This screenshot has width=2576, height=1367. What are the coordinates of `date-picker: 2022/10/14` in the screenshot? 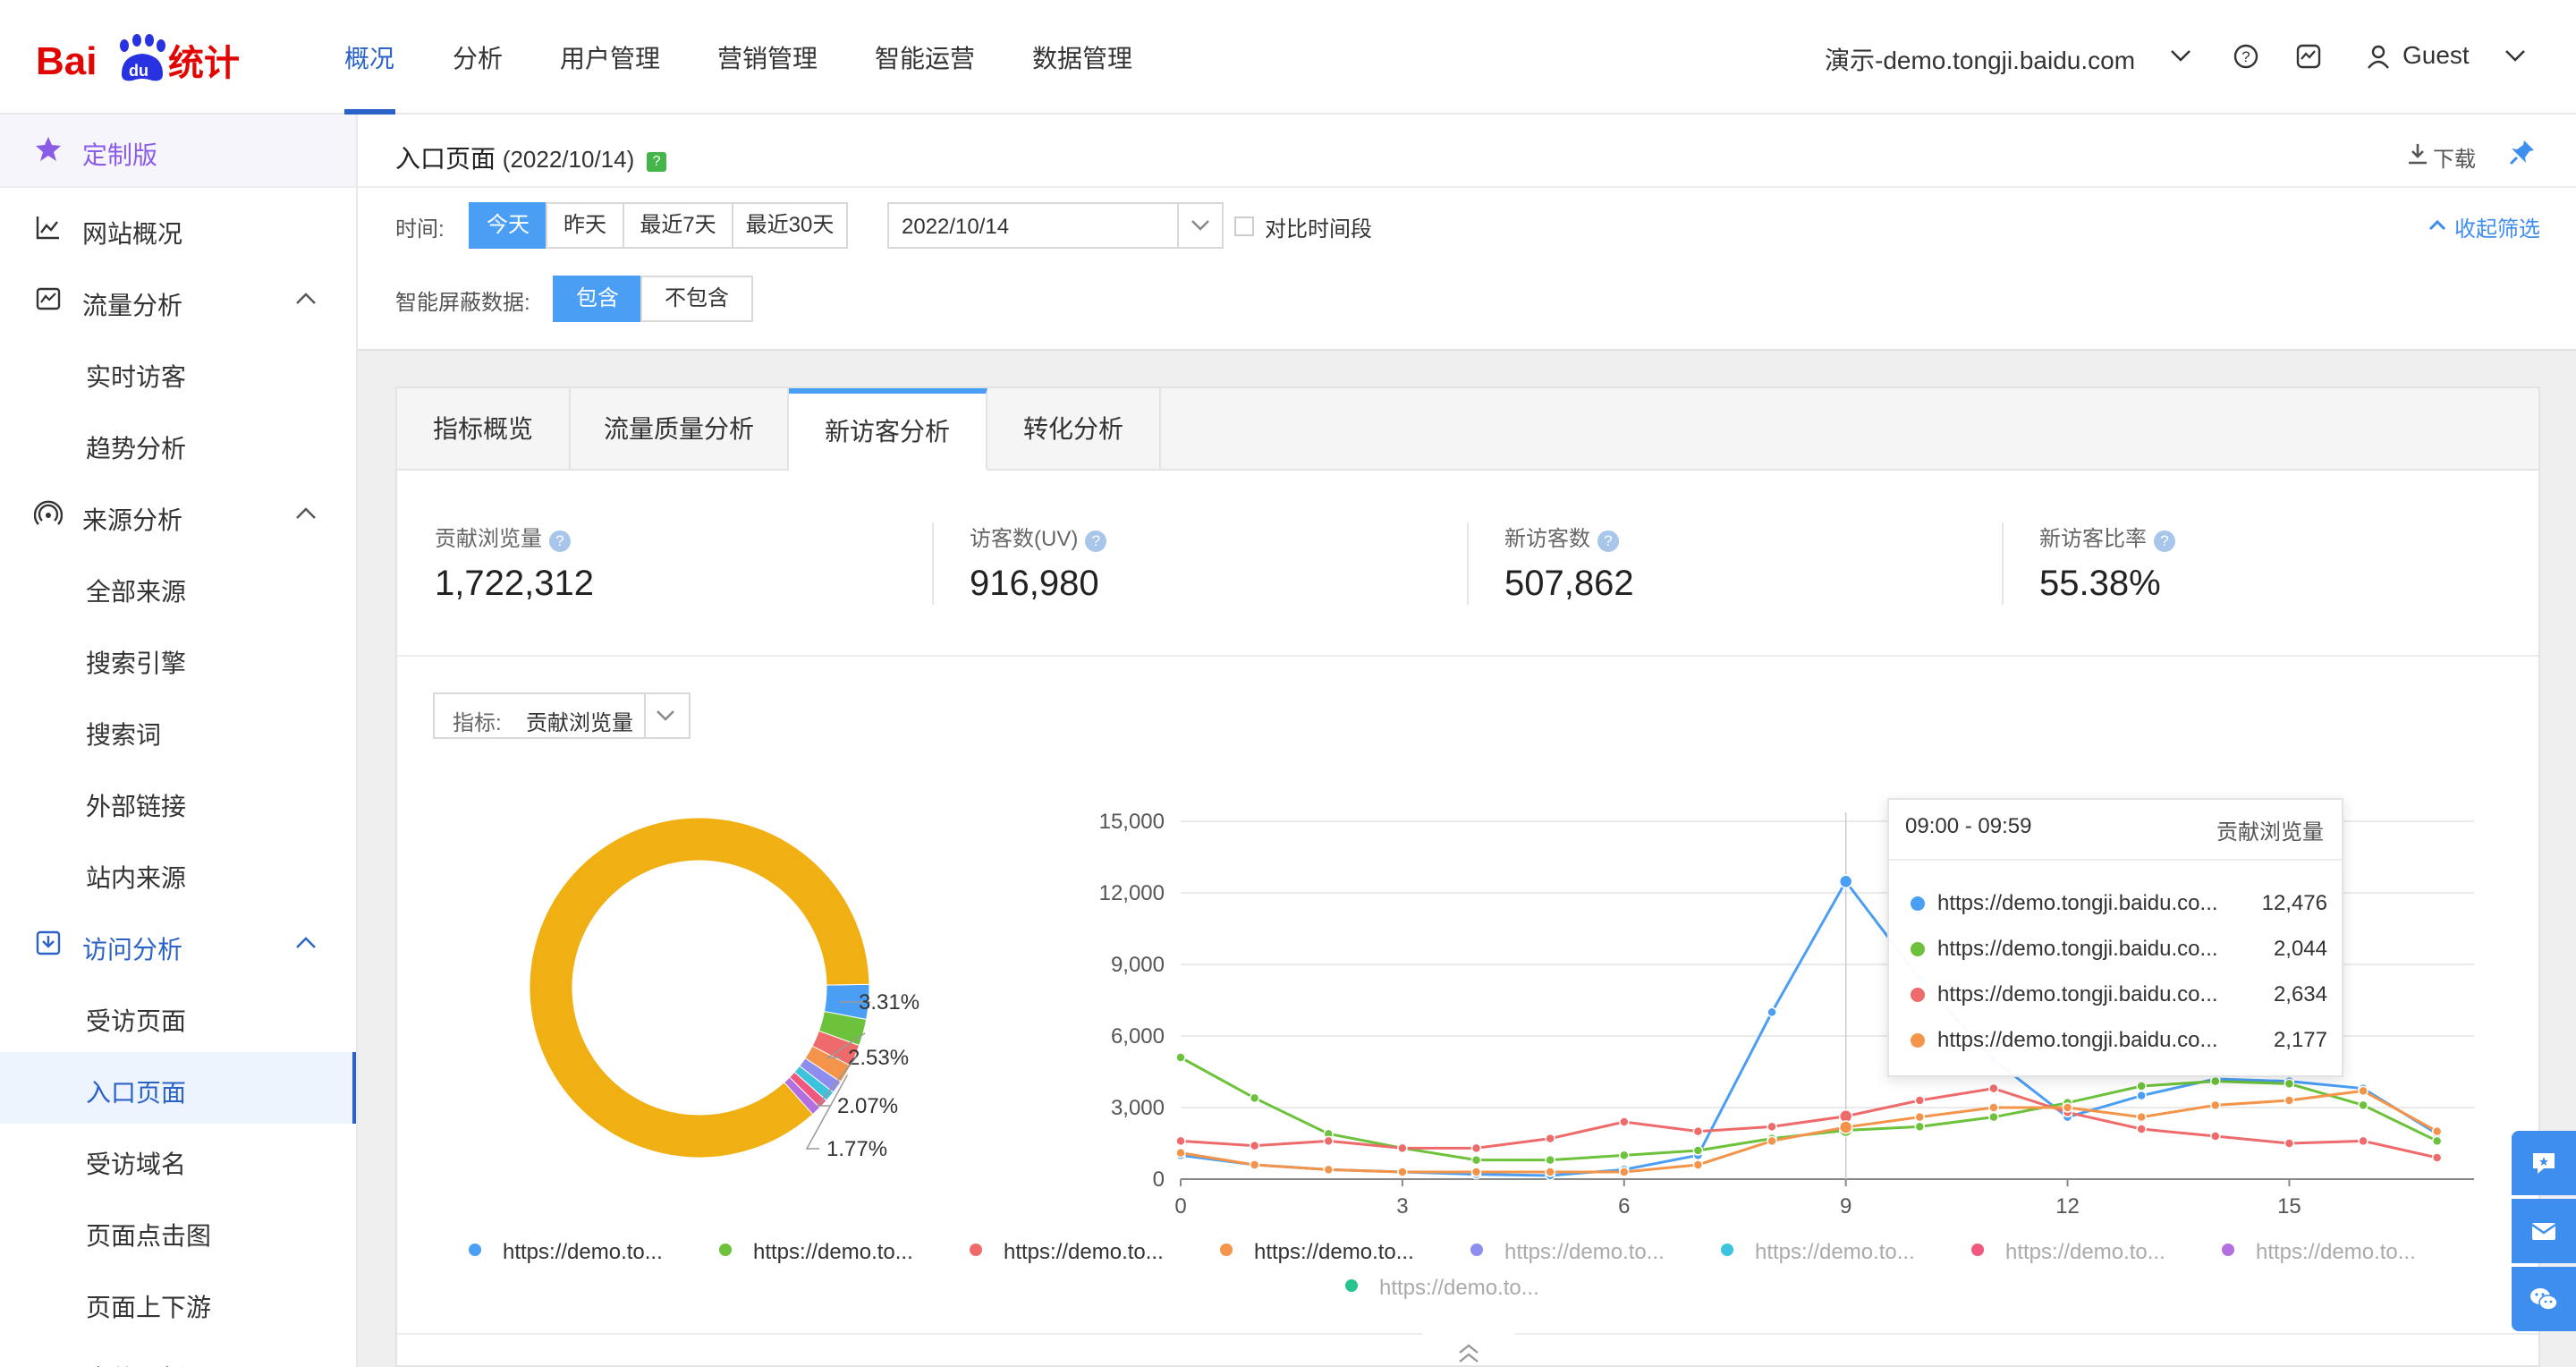 It's located at (1055, 225).